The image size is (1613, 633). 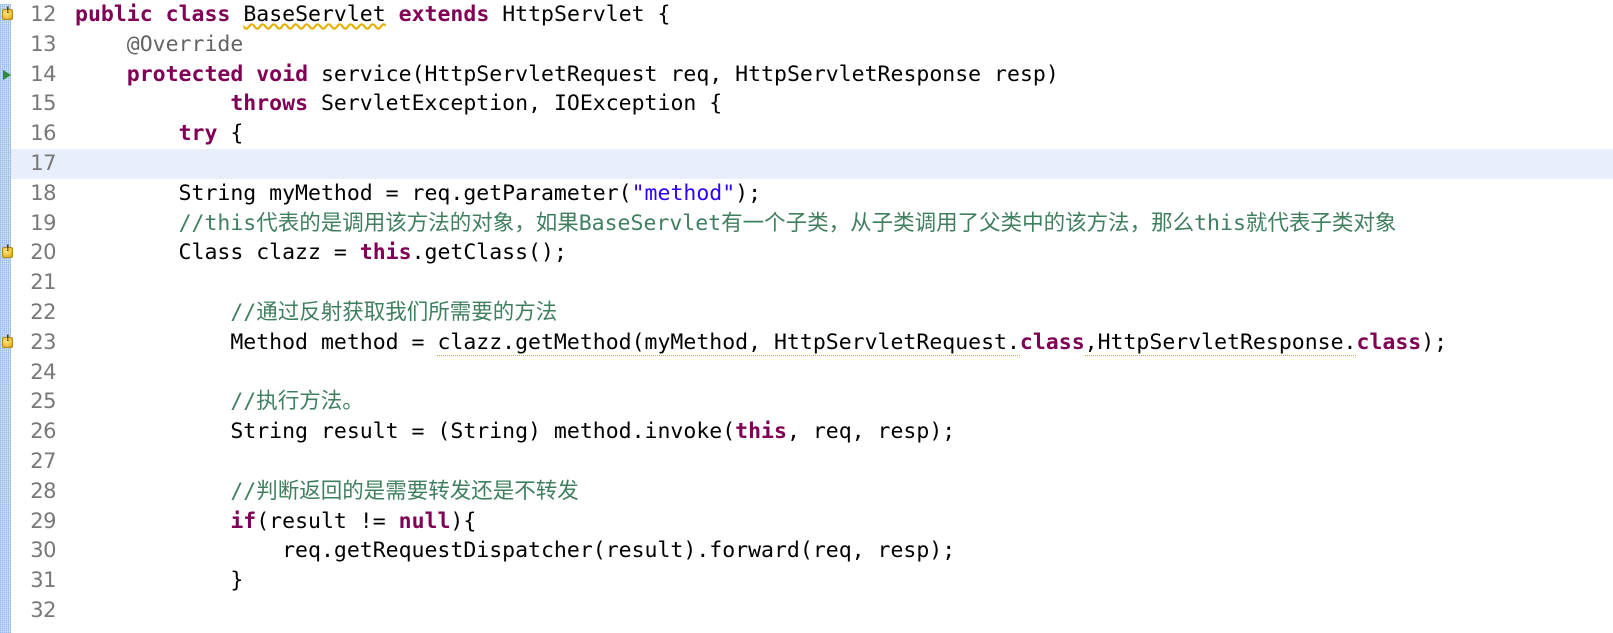 What do you see at coordinates (34, 522) in the screenshot?
I see `gutter-line-29: 29` at bounding box center [34, 522].